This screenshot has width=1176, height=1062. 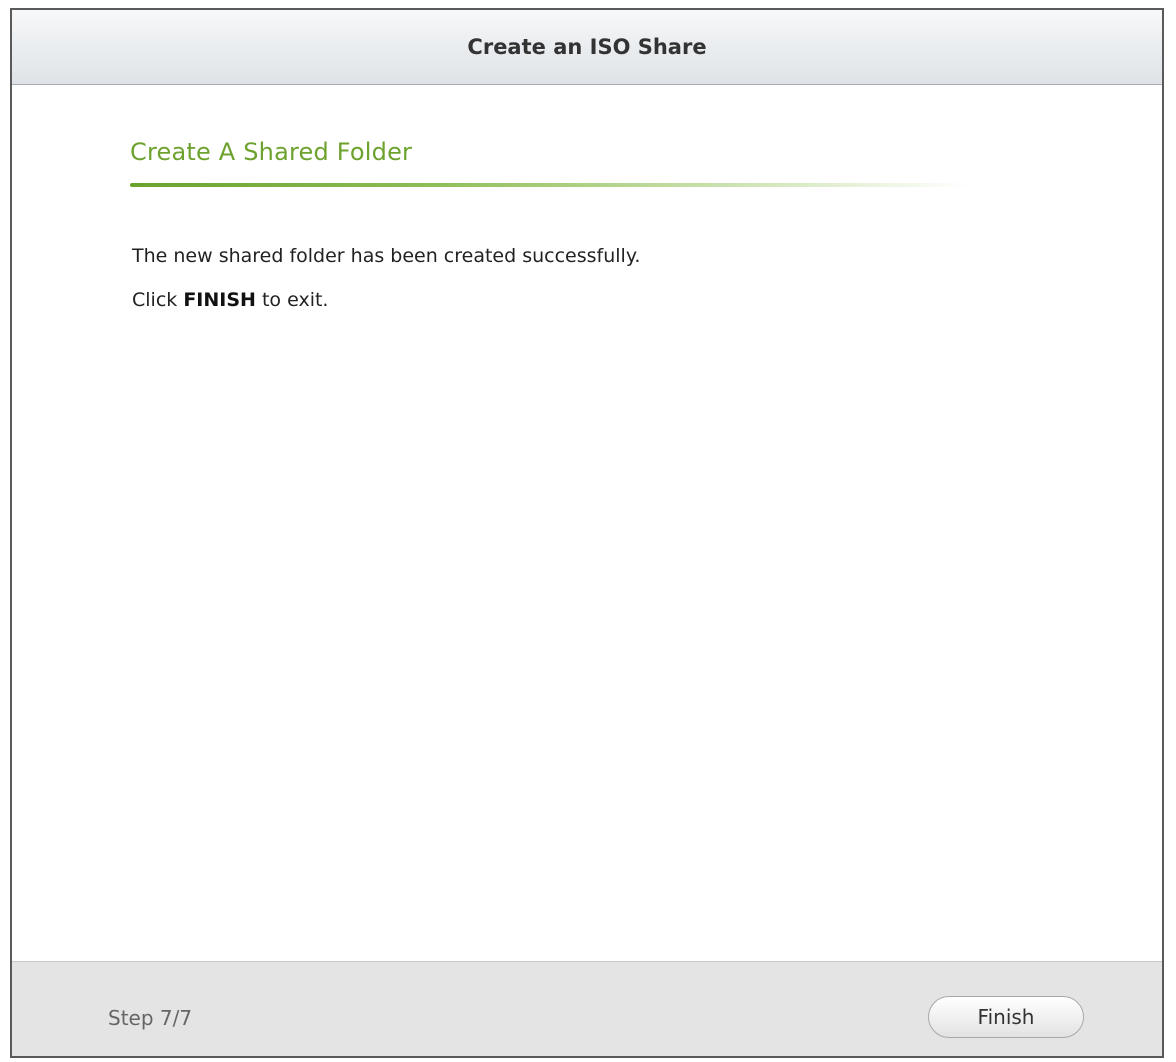 I want to click on instruction-finish-keyword: FINISH, so click(x=219, y=300).